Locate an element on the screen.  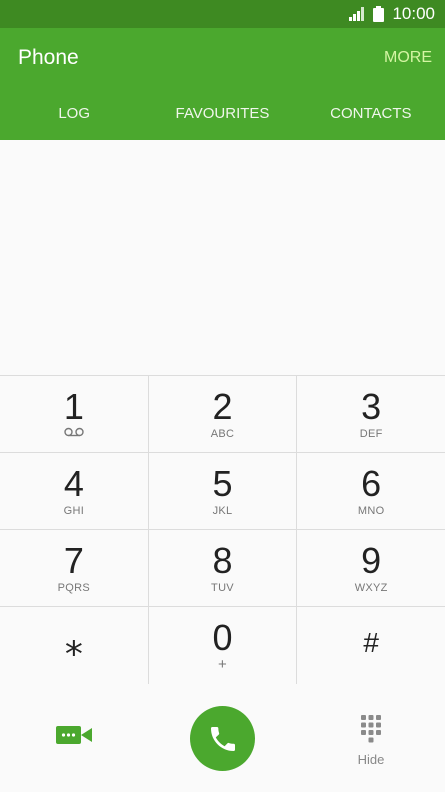
tab-contacts: CONTACTS is located at coordinates (371, 117).